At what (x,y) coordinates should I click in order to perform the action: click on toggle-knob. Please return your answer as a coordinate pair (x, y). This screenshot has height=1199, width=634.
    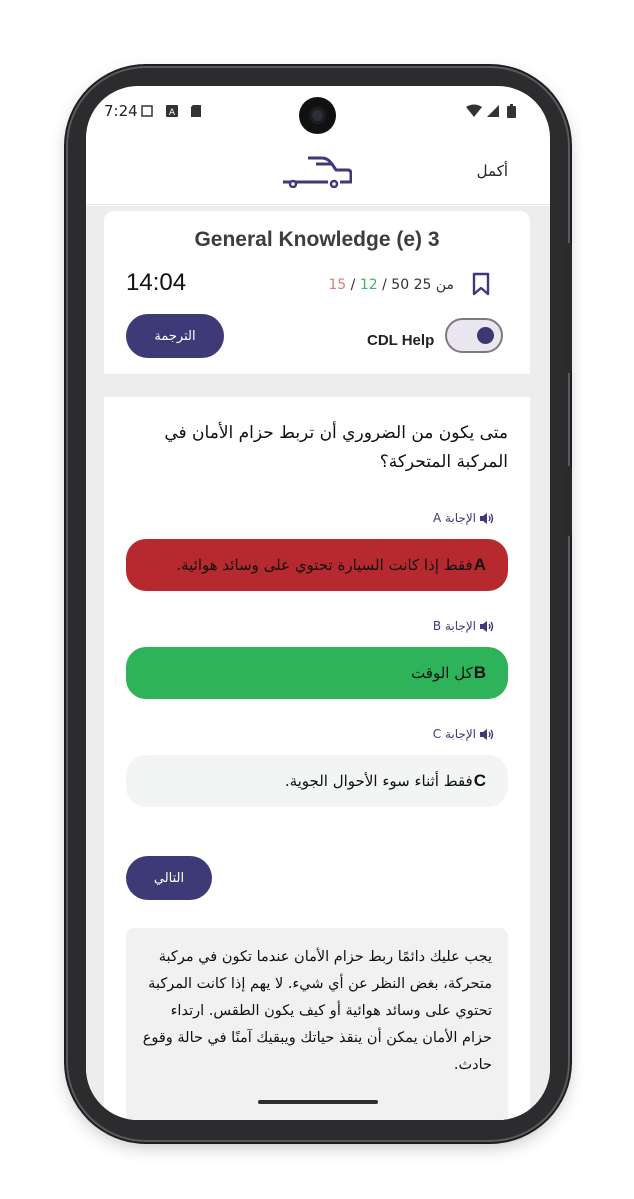
    Looking at the image, I should click on (485, 335).